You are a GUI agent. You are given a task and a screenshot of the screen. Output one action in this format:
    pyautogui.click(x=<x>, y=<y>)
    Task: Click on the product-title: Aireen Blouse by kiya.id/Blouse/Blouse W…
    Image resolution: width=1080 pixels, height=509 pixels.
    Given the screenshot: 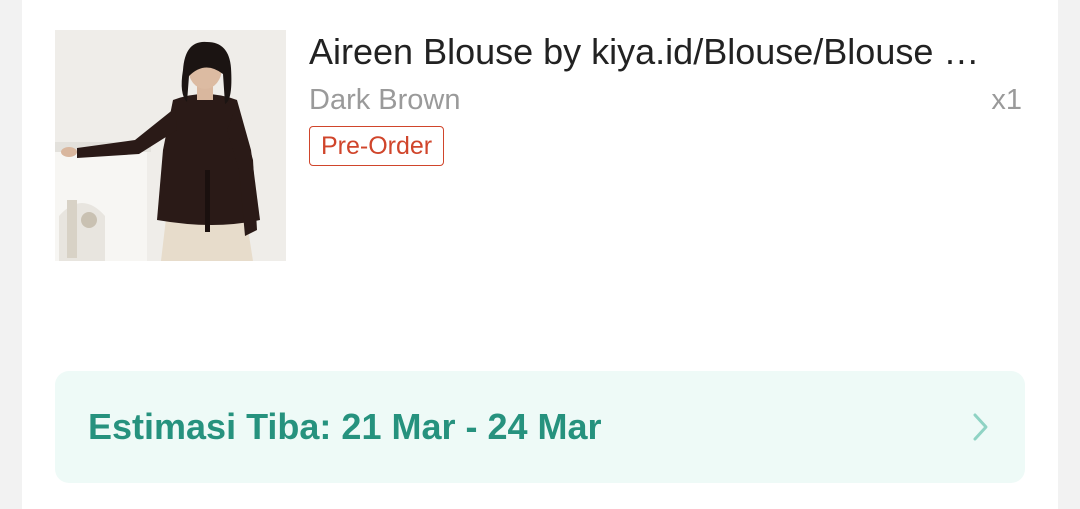 What is the action you would take?
    pyautogui.click(x=659, y=52)
    